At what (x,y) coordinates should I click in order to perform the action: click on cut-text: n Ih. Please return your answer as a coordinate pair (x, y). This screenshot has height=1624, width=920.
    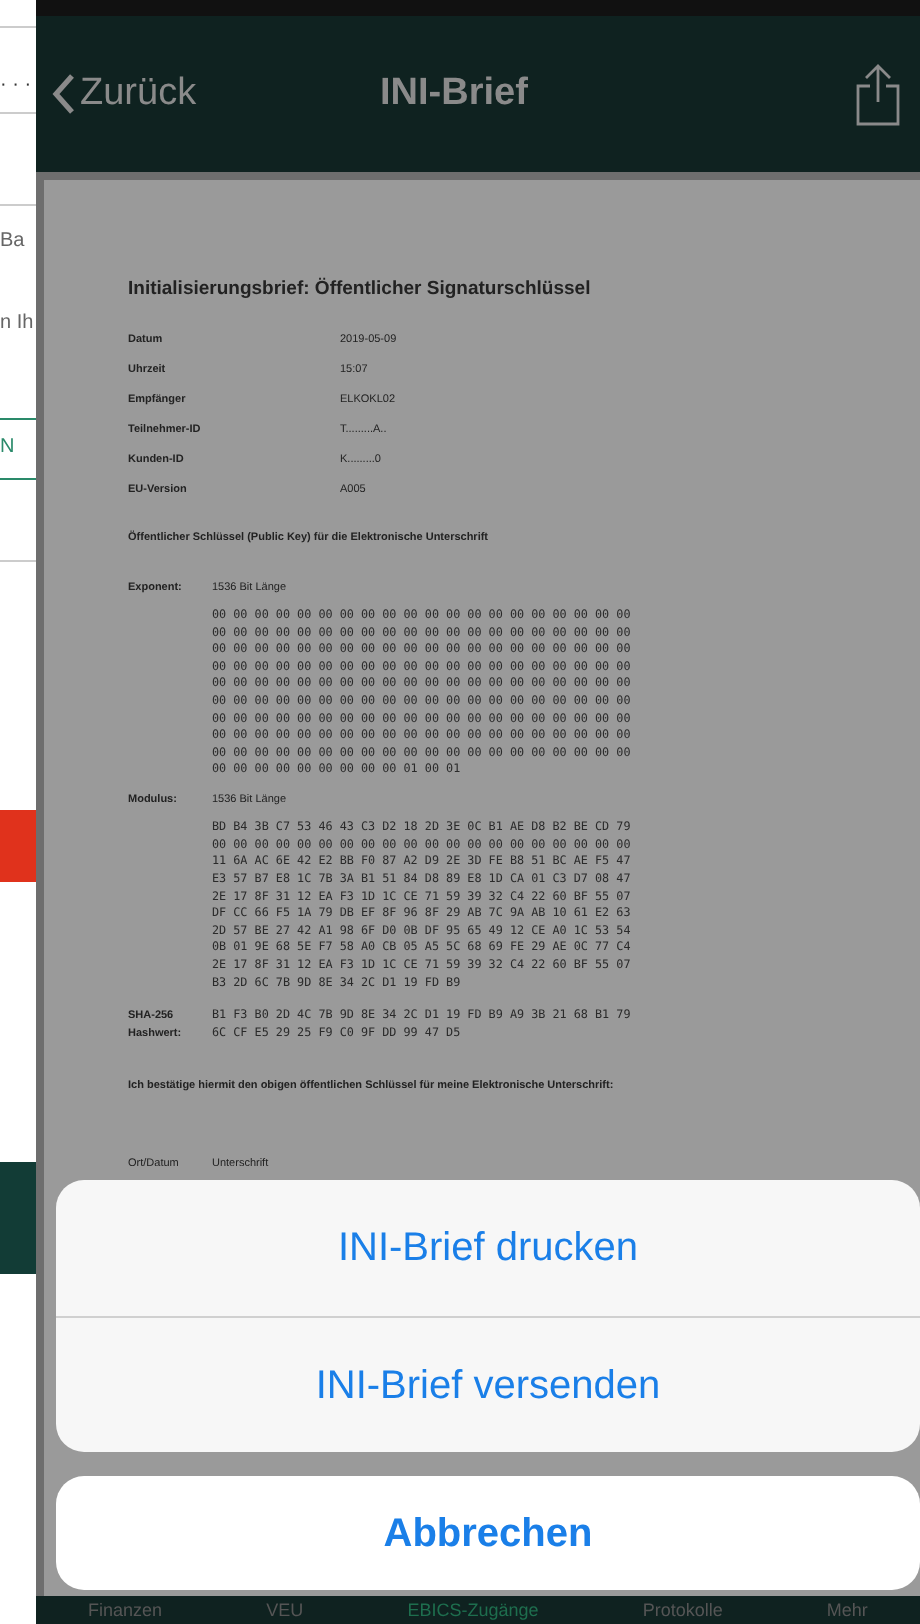
    Looking at the image, I should click on (18, 324).